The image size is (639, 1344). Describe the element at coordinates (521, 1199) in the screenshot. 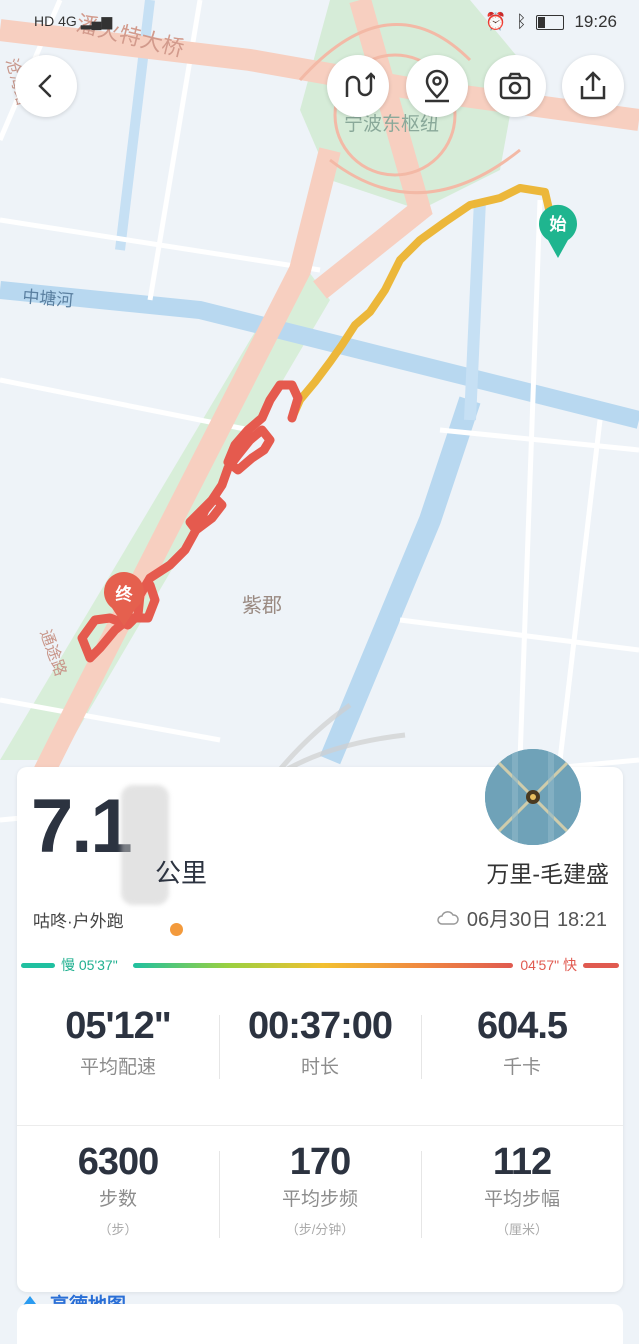

I see `stat-label: 平均步幅` at that location.